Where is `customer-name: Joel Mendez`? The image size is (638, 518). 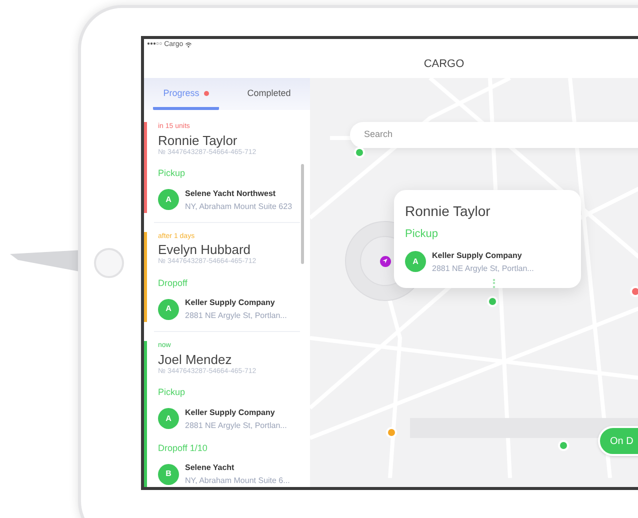
customer-name: Joel Mendez is located at coordinates (195, 359).